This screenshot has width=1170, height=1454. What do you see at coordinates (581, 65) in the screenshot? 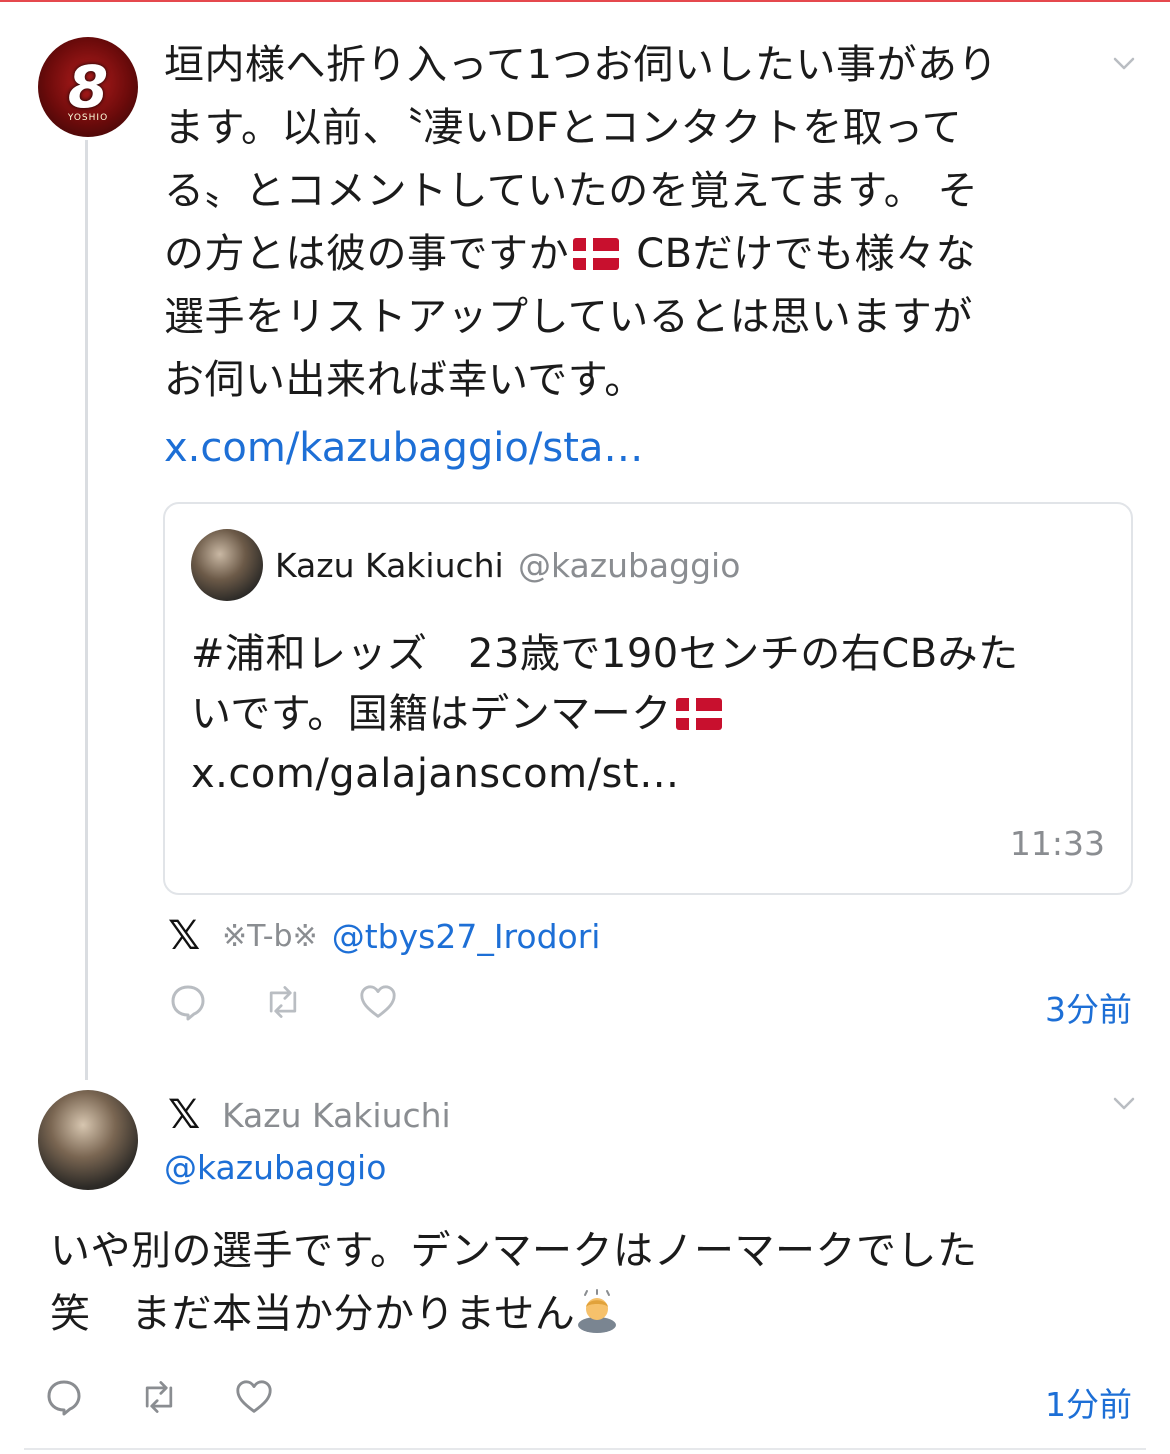
I see `tweet-body-line: 垣内様へ折り入って1つお伺いしたい事があり` at bounding box center [581, 65].